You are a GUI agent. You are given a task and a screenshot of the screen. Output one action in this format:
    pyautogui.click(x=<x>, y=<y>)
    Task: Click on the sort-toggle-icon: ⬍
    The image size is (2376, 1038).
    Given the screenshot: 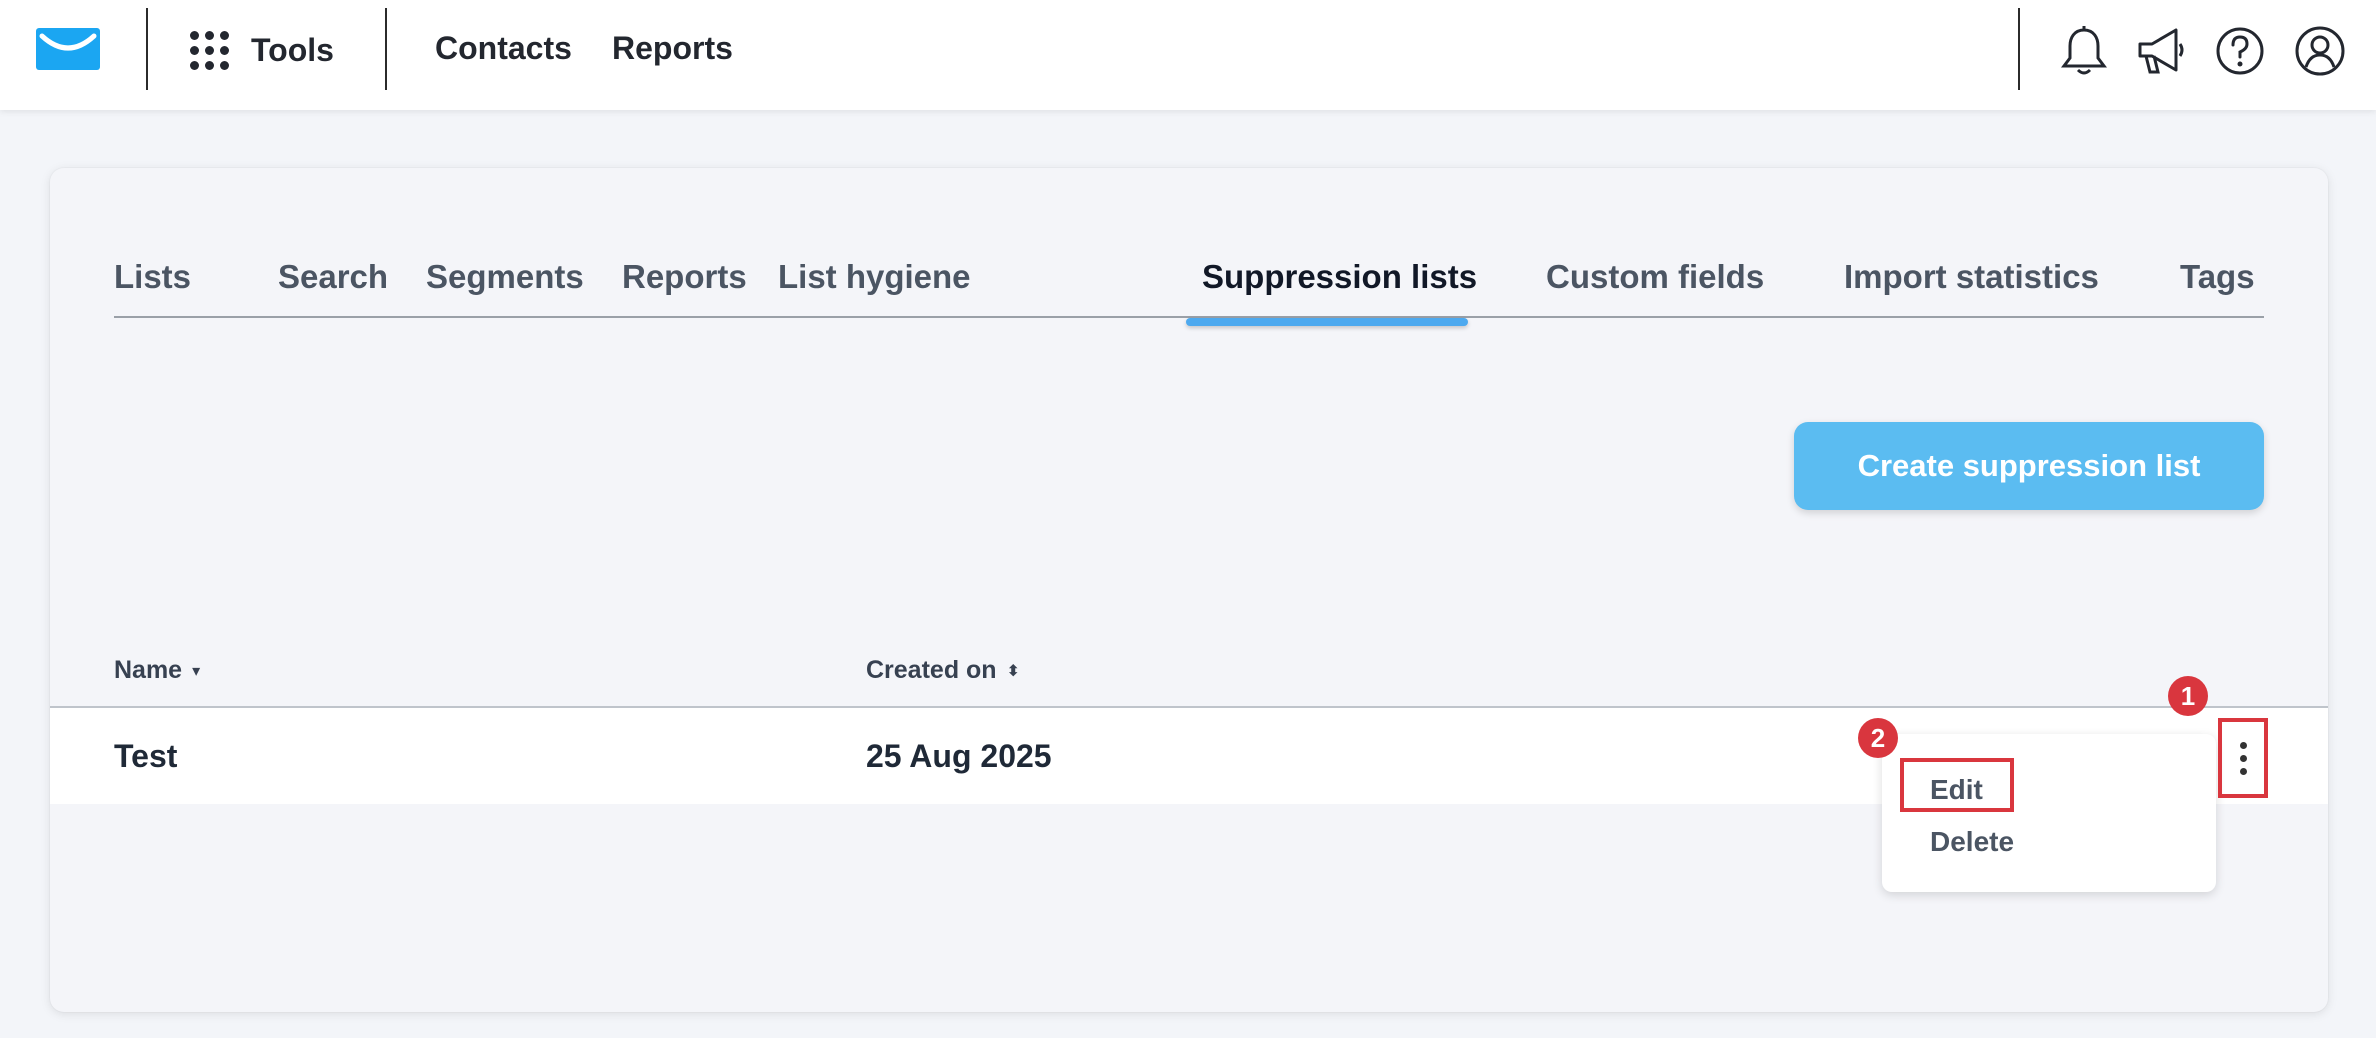 What is the action you would take?
    pyautogui.click(x=1013, y=671)
    